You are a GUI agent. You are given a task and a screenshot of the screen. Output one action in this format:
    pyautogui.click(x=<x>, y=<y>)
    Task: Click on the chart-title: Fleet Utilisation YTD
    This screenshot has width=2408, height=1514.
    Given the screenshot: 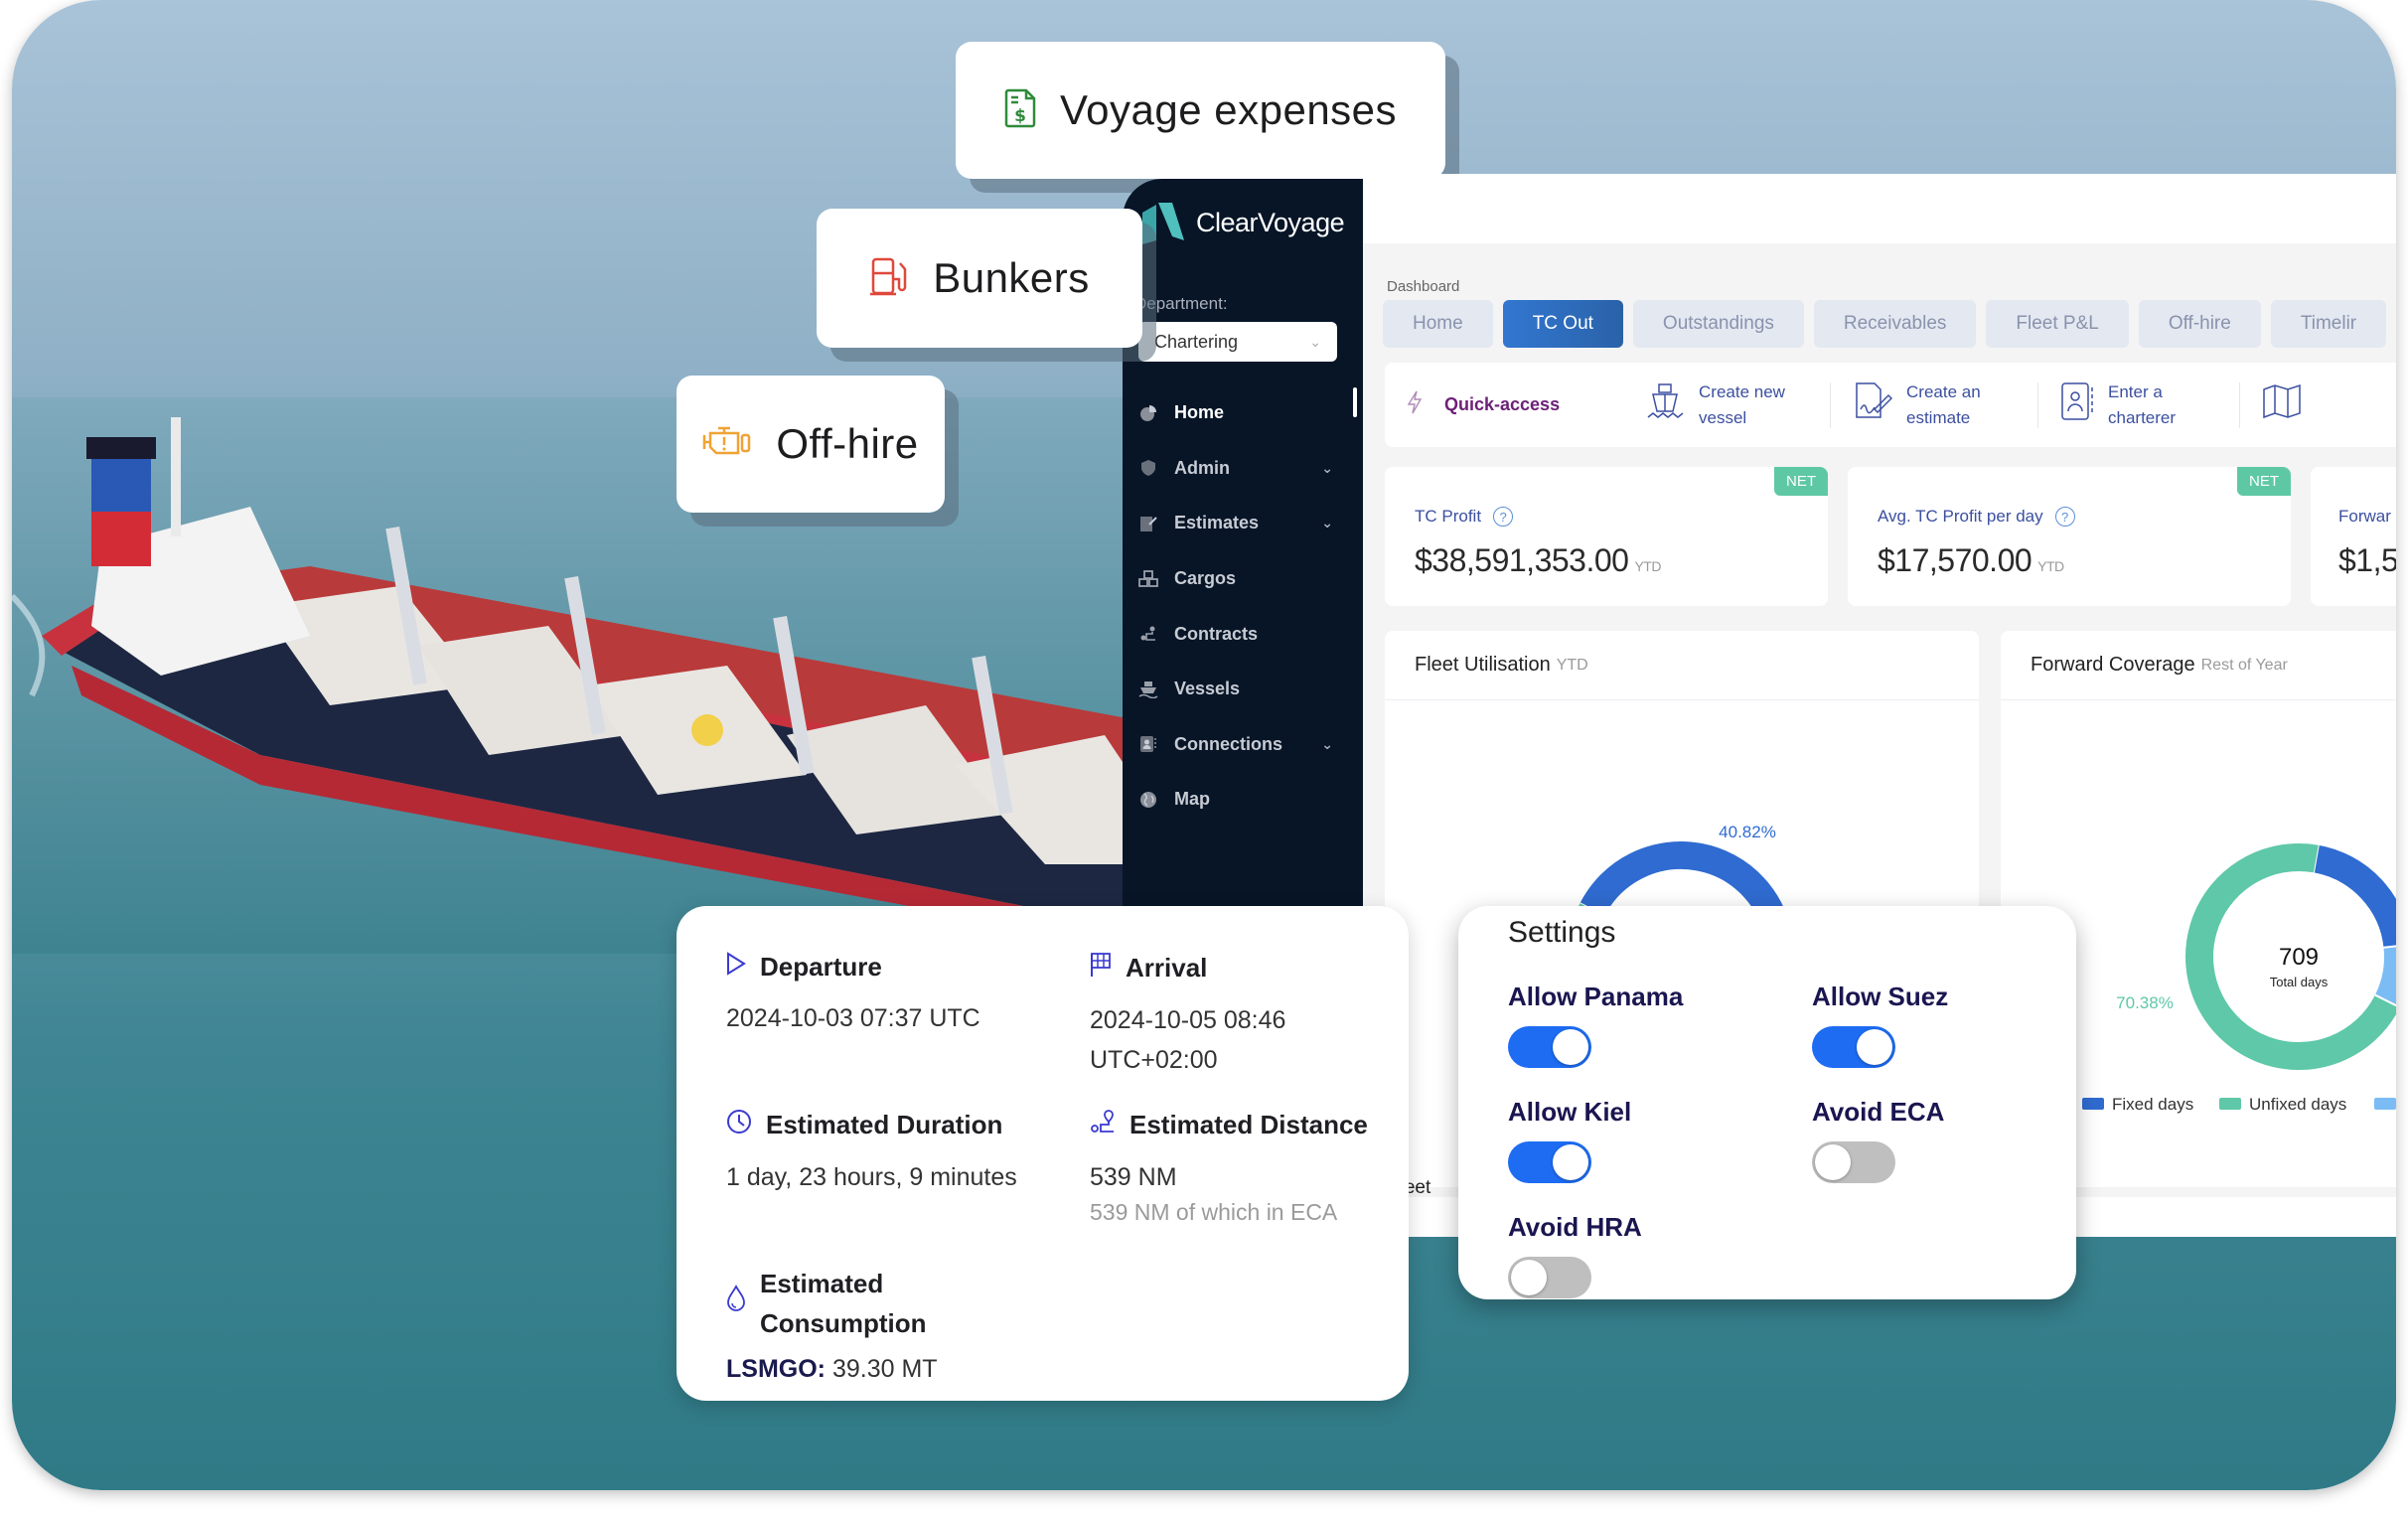 What is the action you would take?
    pyautogui.click(x=1682, y=665)
    